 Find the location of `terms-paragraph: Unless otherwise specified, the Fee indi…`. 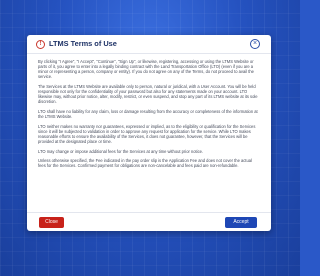

terms-paragraph: Unless otherwise specified, the Fee indi… is located at coordinates (145, 163).